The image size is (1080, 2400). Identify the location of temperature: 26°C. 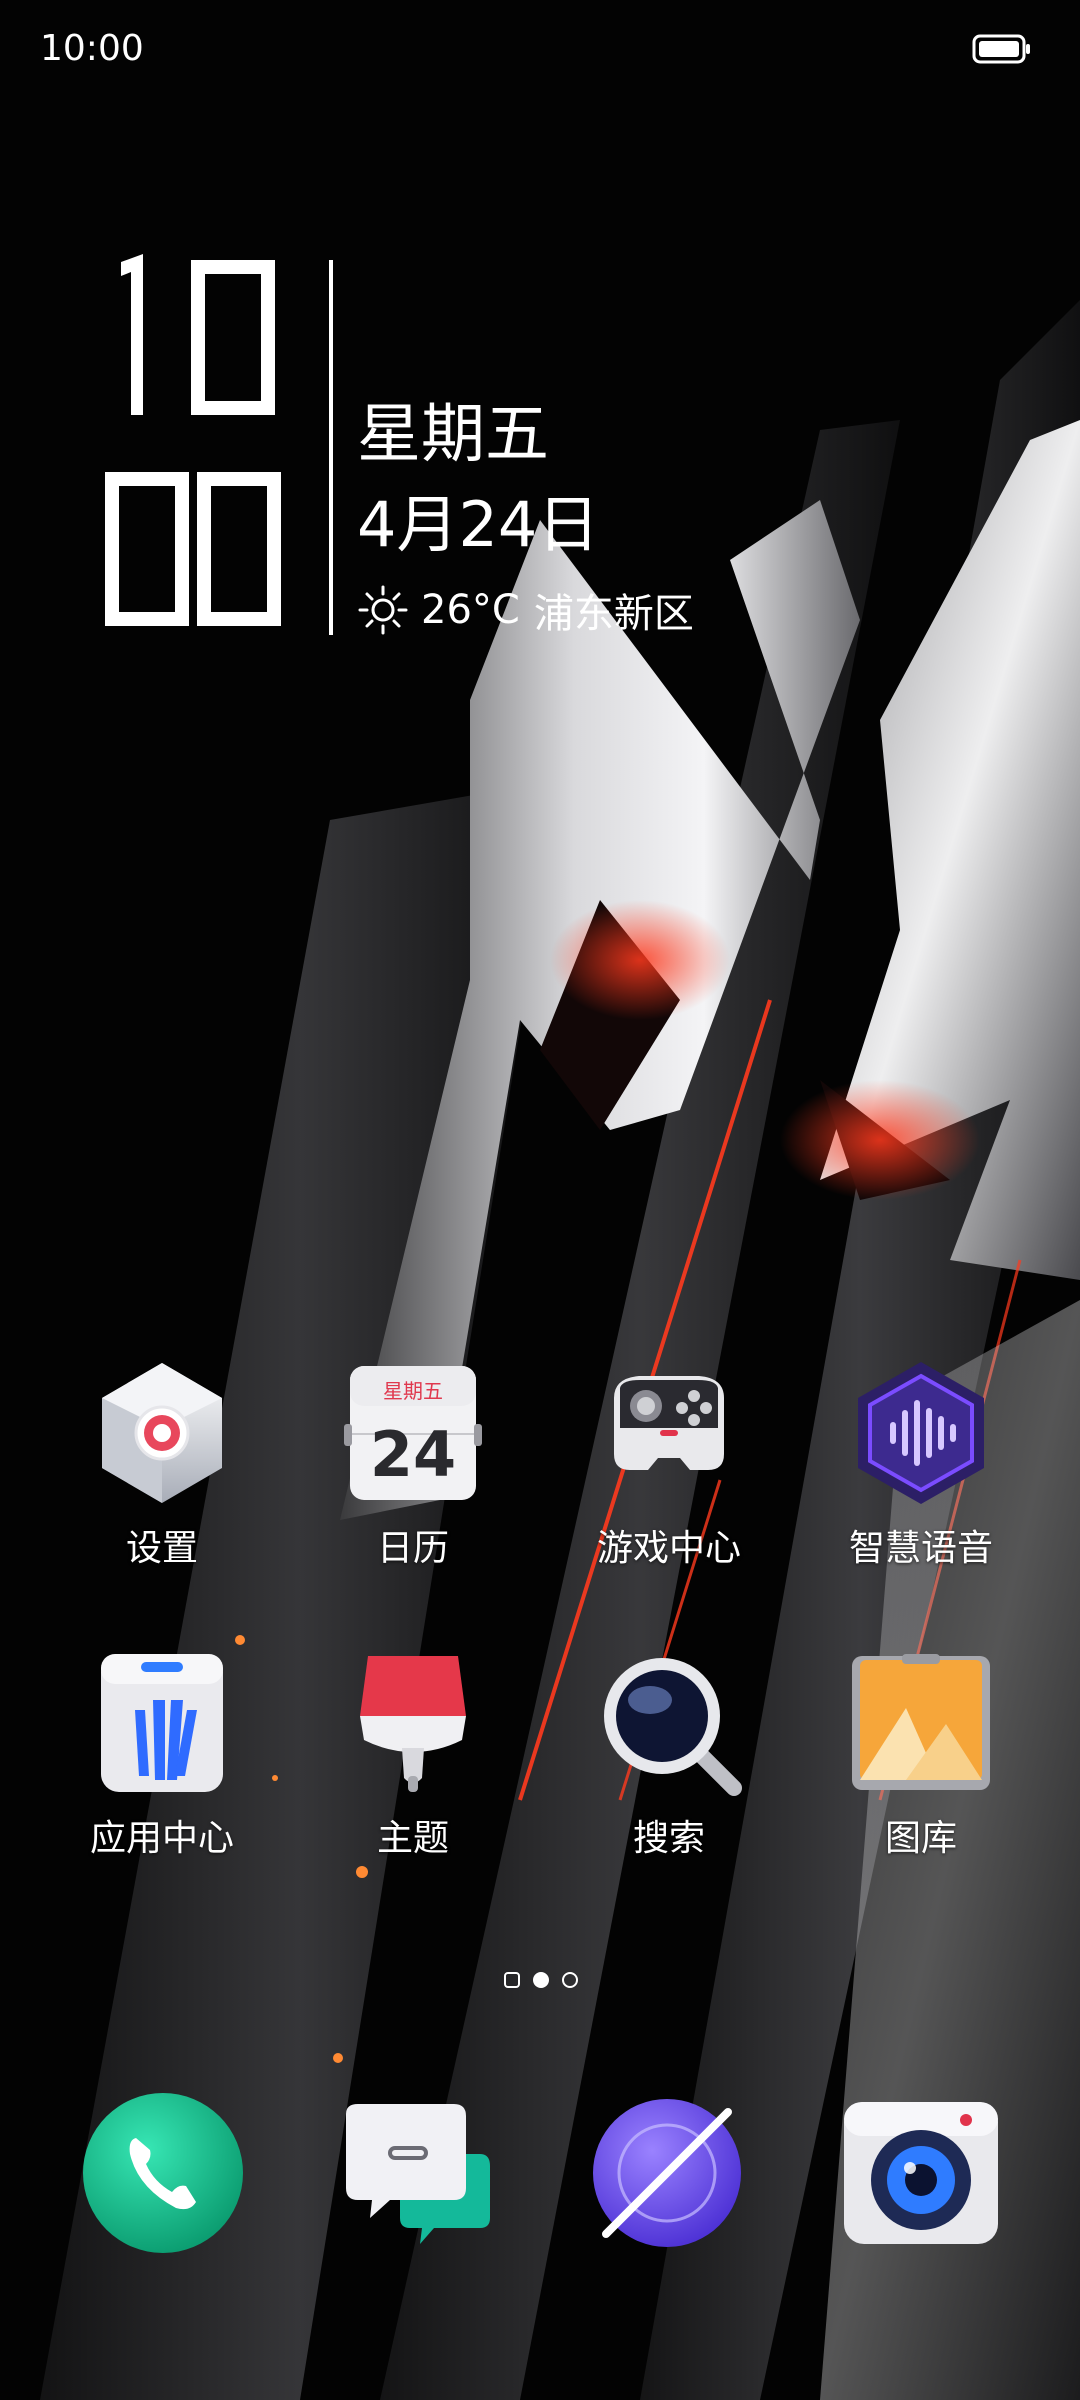
(470, 610).